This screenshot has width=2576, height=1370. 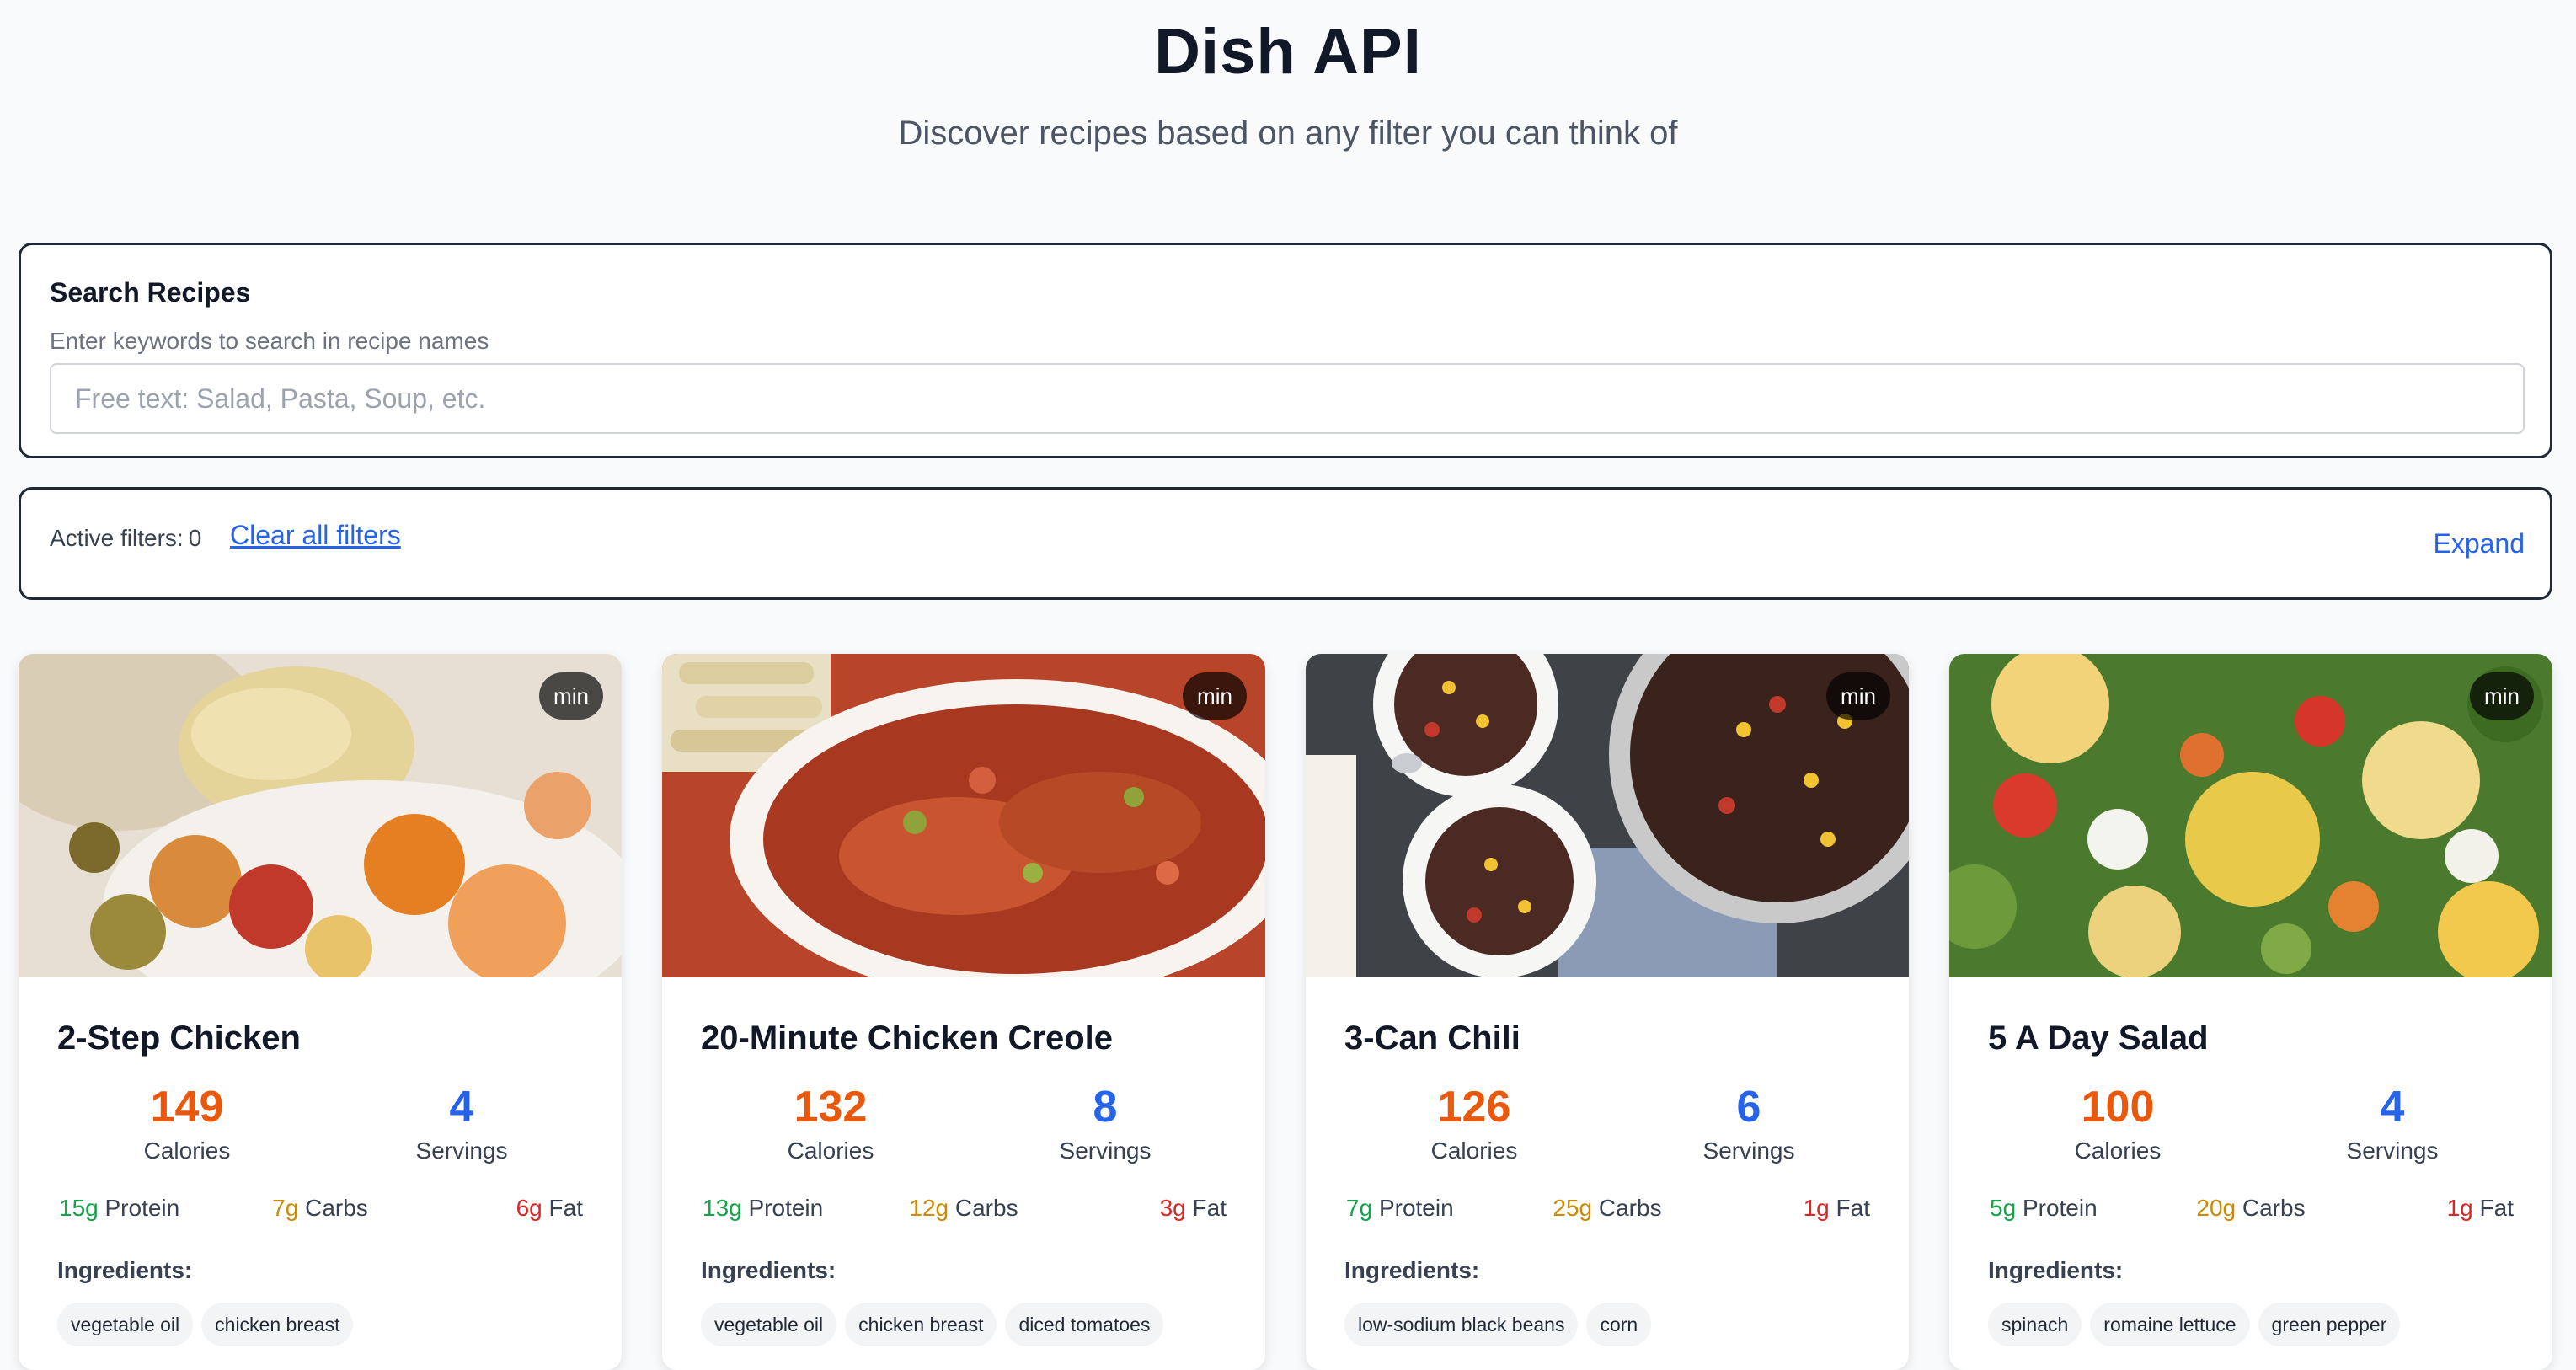 I want to click on active-filters-label: Active filters:, so click(x=117, y=538).